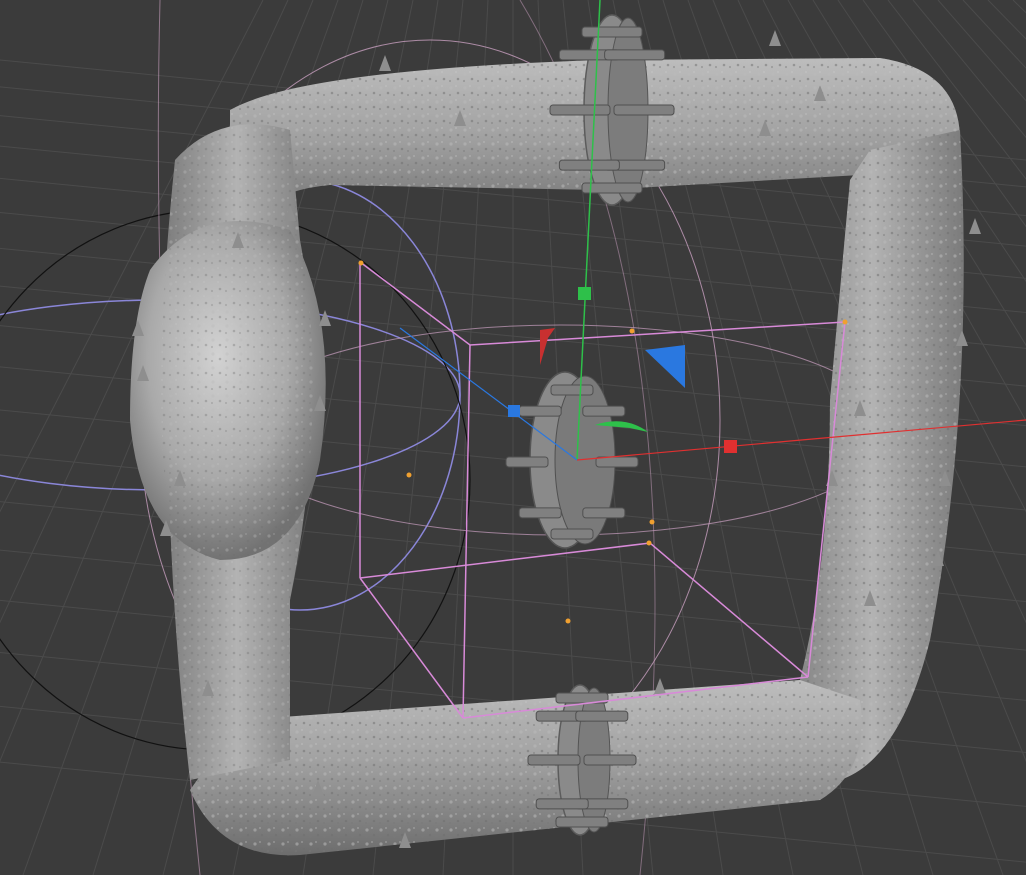 The height and width of the screenshot is (875, 1026). What do you see at coordinates (514, 411) in the screenshot?
I see `gizmo-z-handle` at bounding box center [514, 411].